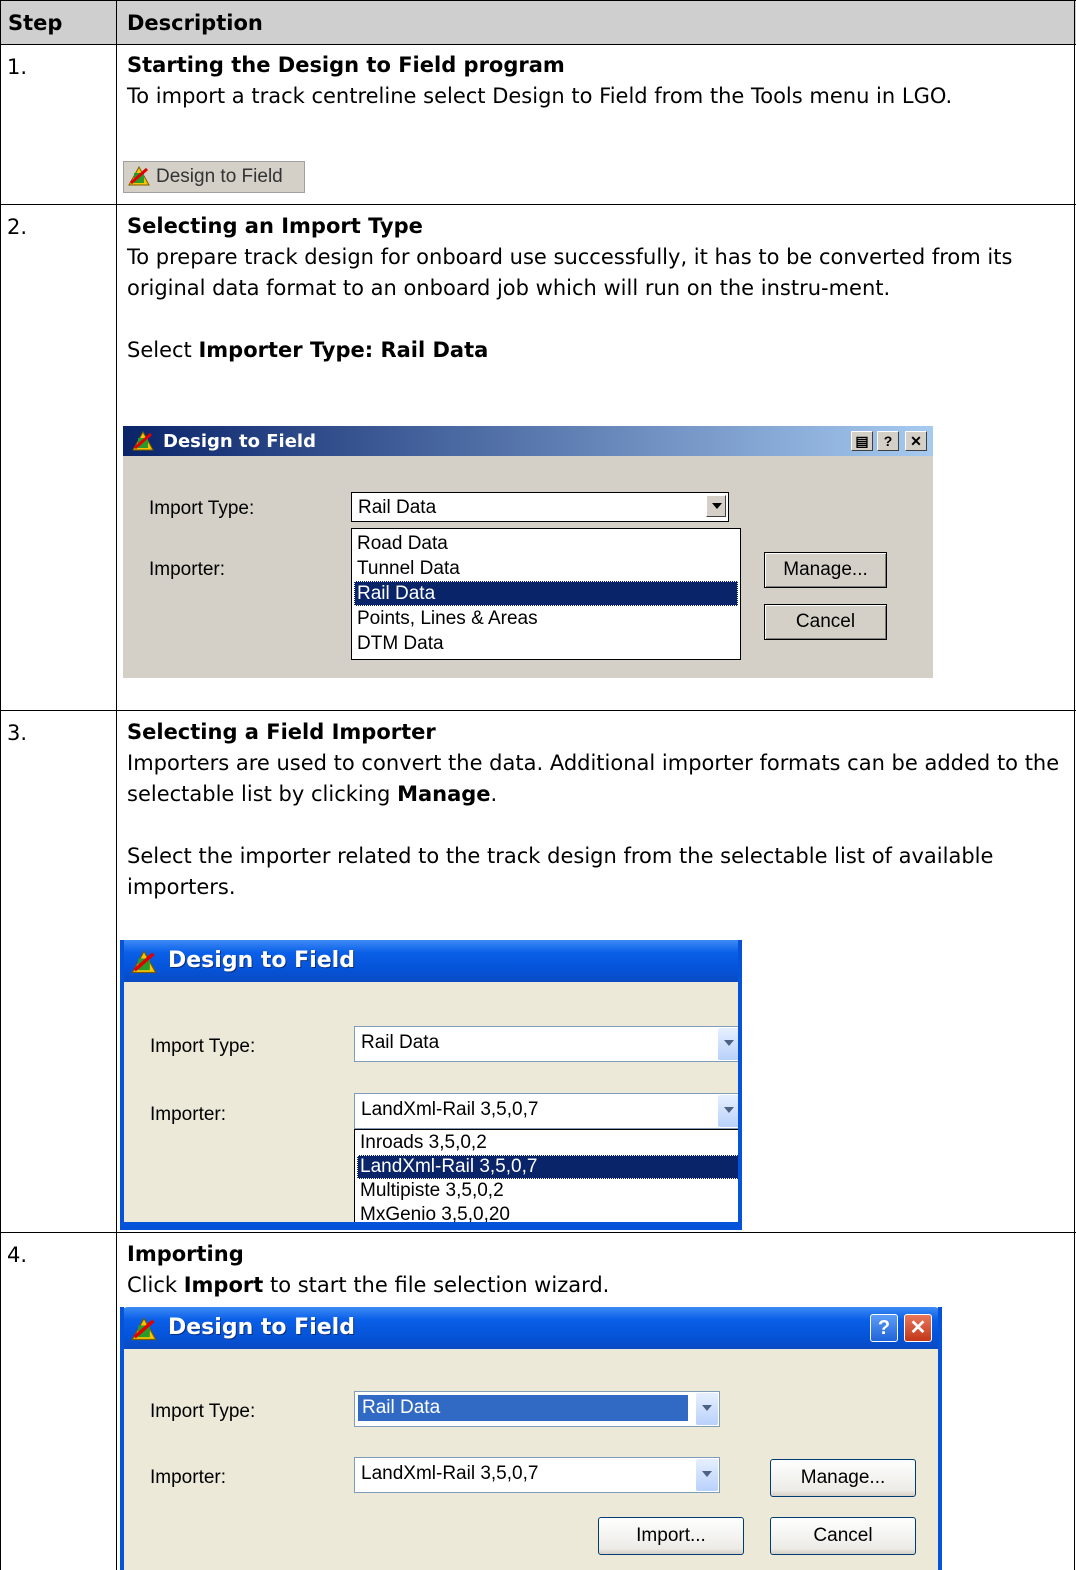  I want to click on step-title: Selecting an Import Type, so click(275, 226).